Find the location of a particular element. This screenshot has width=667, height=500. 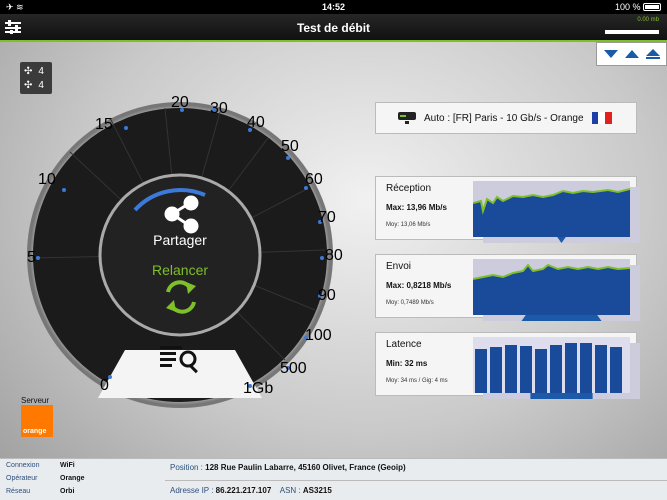

connexion-value: WiFi is located at coordinates (67, 465).